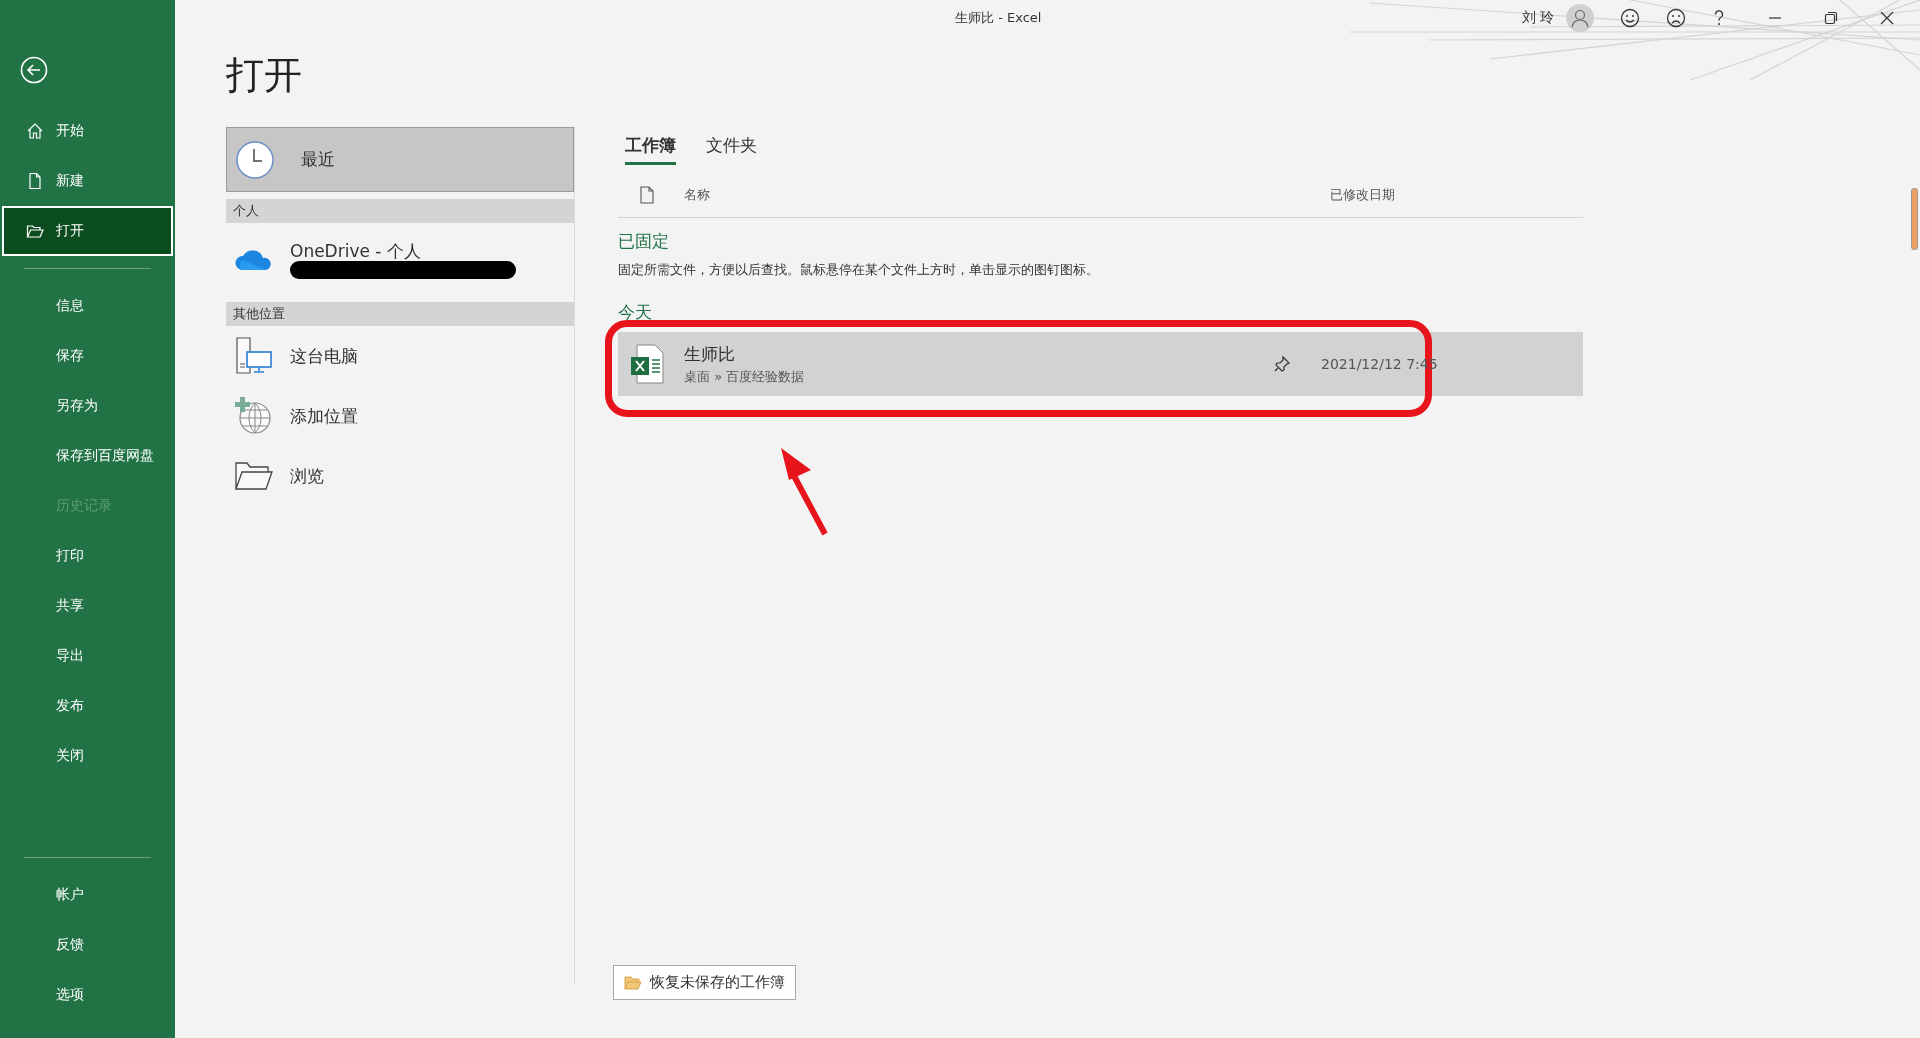 This screenshot has width=1920, height=1038. Describe the element at coordinates (87, 556) in the screenshot. I see `sidebar-item: 打印` at that location.